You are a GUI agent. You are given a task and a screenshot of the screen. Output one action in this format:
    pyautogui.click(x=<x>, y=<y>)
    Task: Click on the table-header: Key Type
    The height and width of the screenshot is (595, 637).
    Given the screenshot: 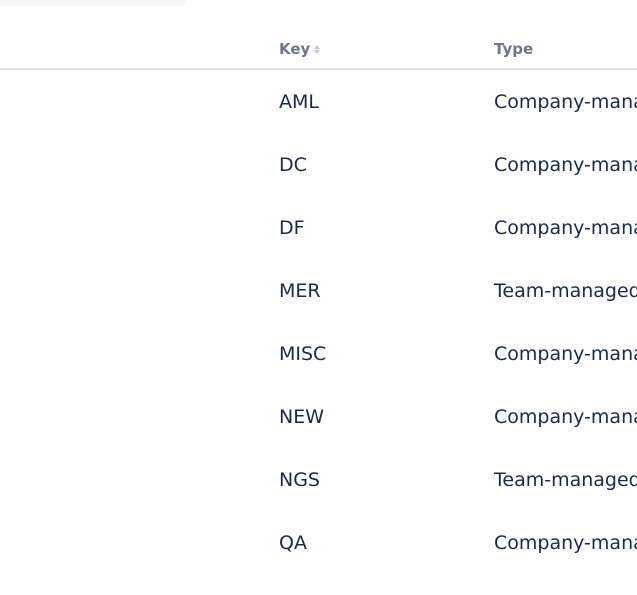 What is the action you would take?
    pyautogui.click(x=318, y=50)
    